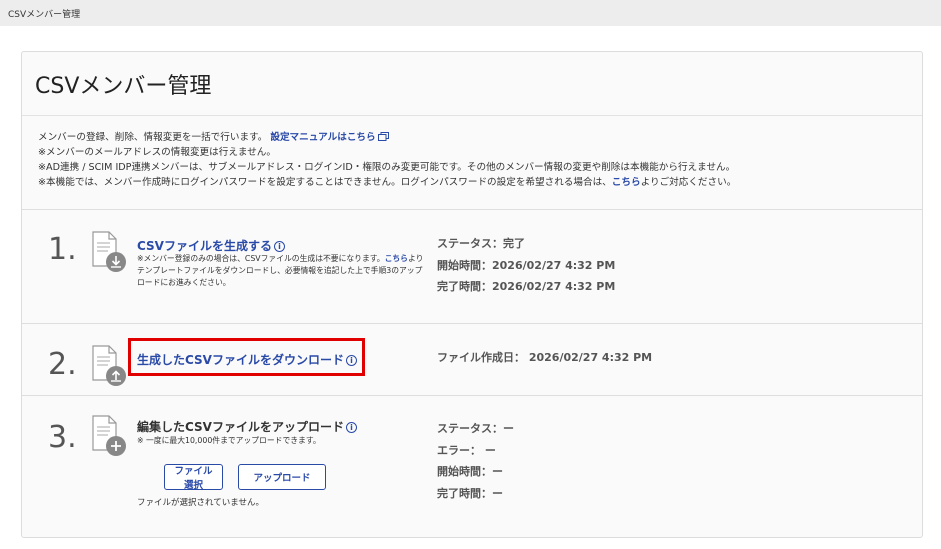  I want to click on manual-link-label: 設定マニュアルはこちら, so click(323, 137).